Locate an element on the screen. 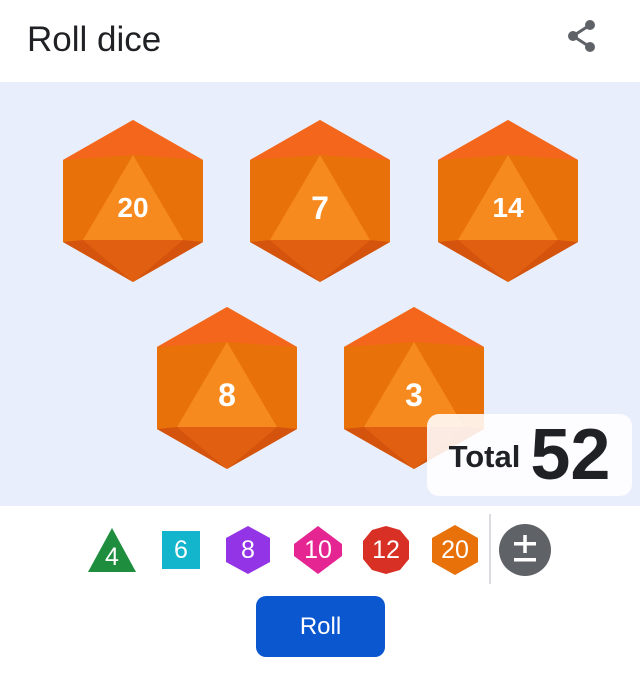 The height and width of the screenshot is (673, 640). share-button is located at coordinates (582, 36).